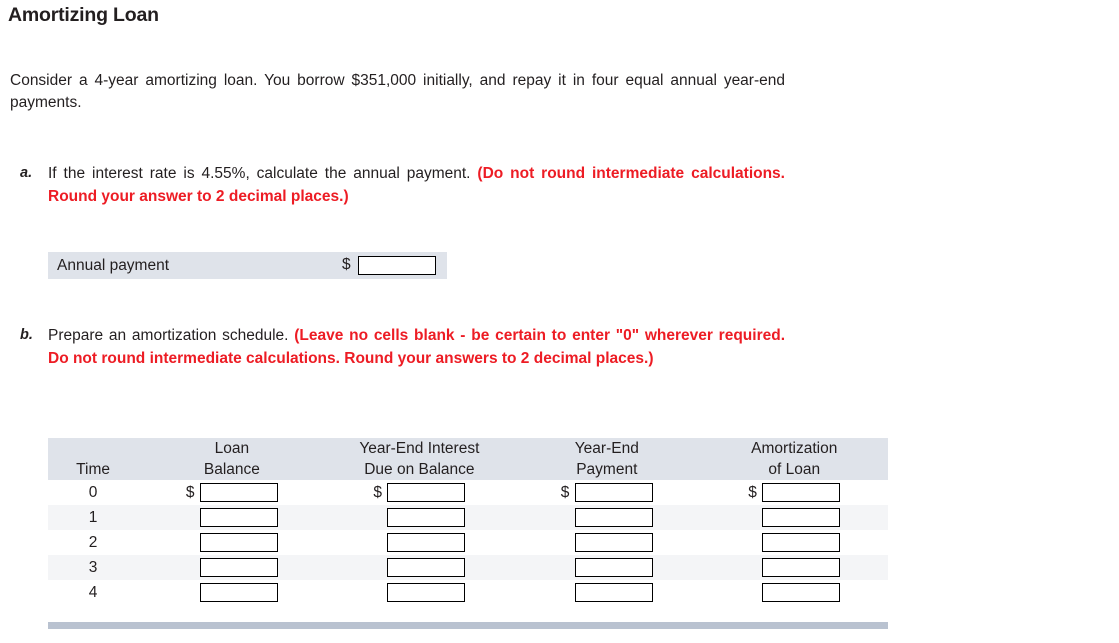 The image size is (1119, 643). What do you see at coordinates (26, 335) in the screenshot?
I see `part-b-marker: b.` at bounding box center [26, 335].